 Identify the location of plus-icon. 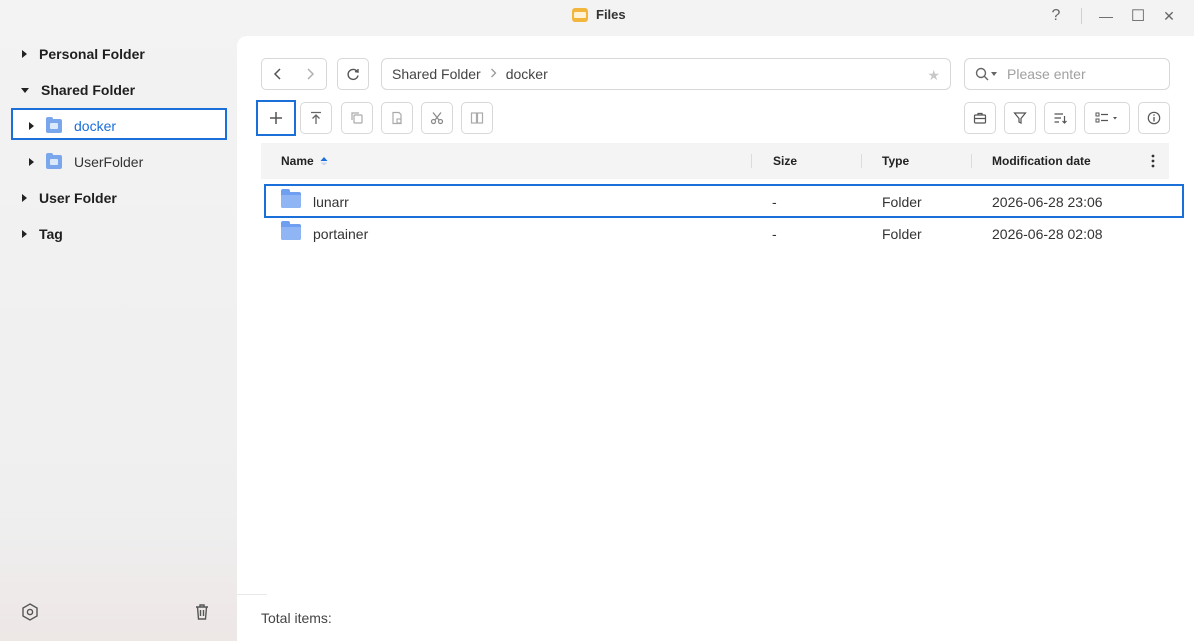
(276, 118).